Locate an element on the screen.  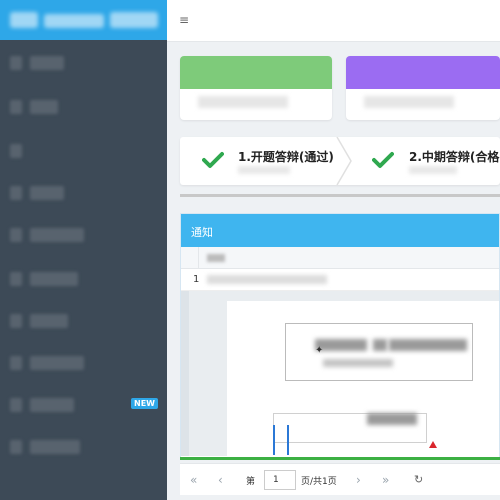
cursor-icon: ✦ is located at coordinates (319, 350).